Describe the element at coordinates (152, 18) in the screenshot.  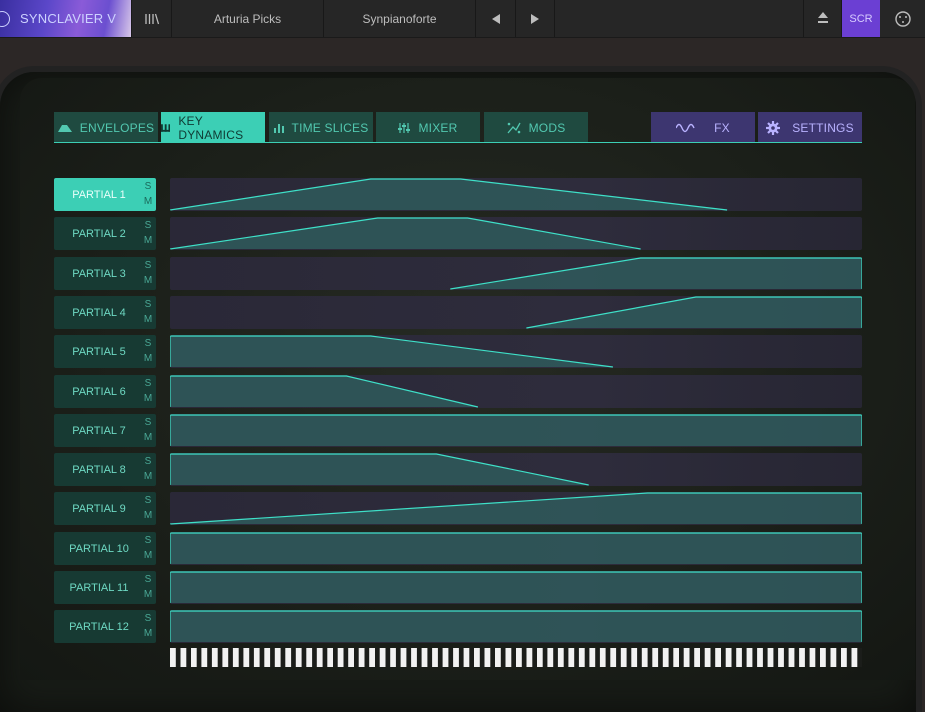
I see `library-button` at that location.